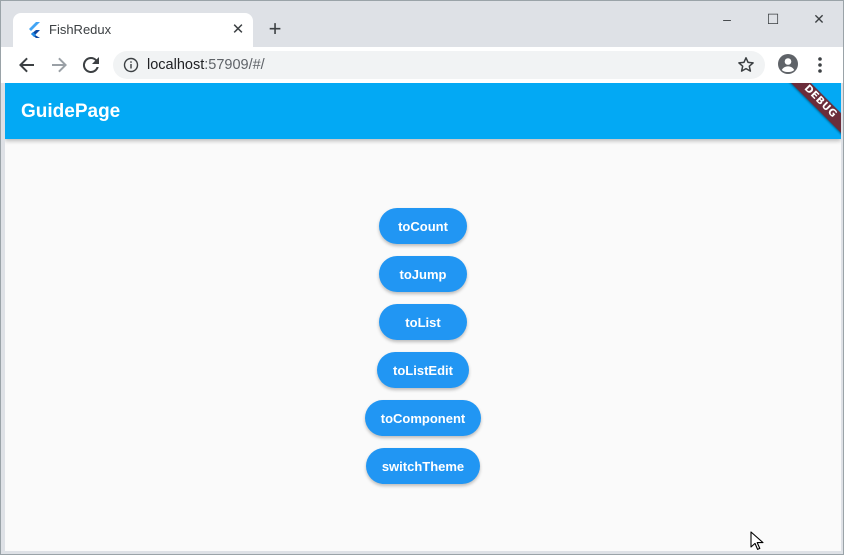 The height and width of the screenshot is (555, 844). What do you see at coordinates (238, 30) in the screenshot?
I see `tab-close-icon: ✕` at bounding box center [238, 30].